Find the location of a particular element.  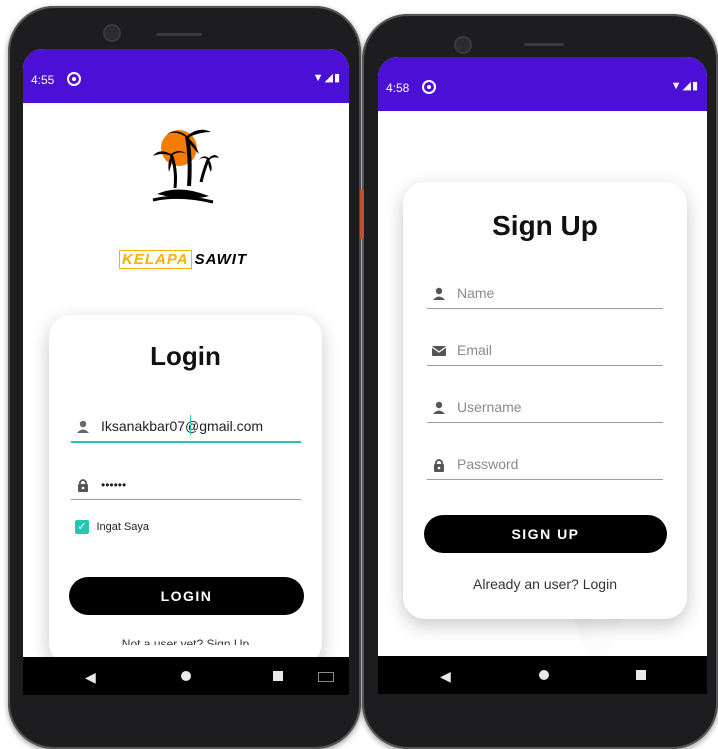

remember-me-checkbox: ✓ Ingat Saya is located at coordinates (112, 527).